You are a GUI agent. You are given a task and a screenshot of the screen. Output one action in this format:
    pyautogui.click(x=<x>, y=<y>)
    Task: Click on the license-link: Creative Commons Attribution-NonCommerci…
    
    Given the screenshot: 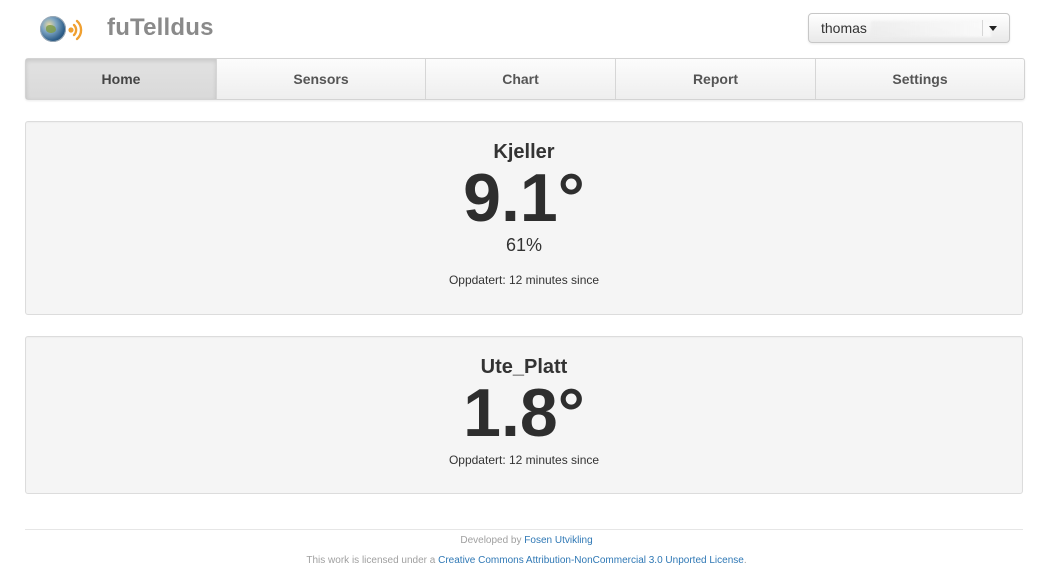 What is the action you would take?
    pyautogui.click(x=591, y=560)
    